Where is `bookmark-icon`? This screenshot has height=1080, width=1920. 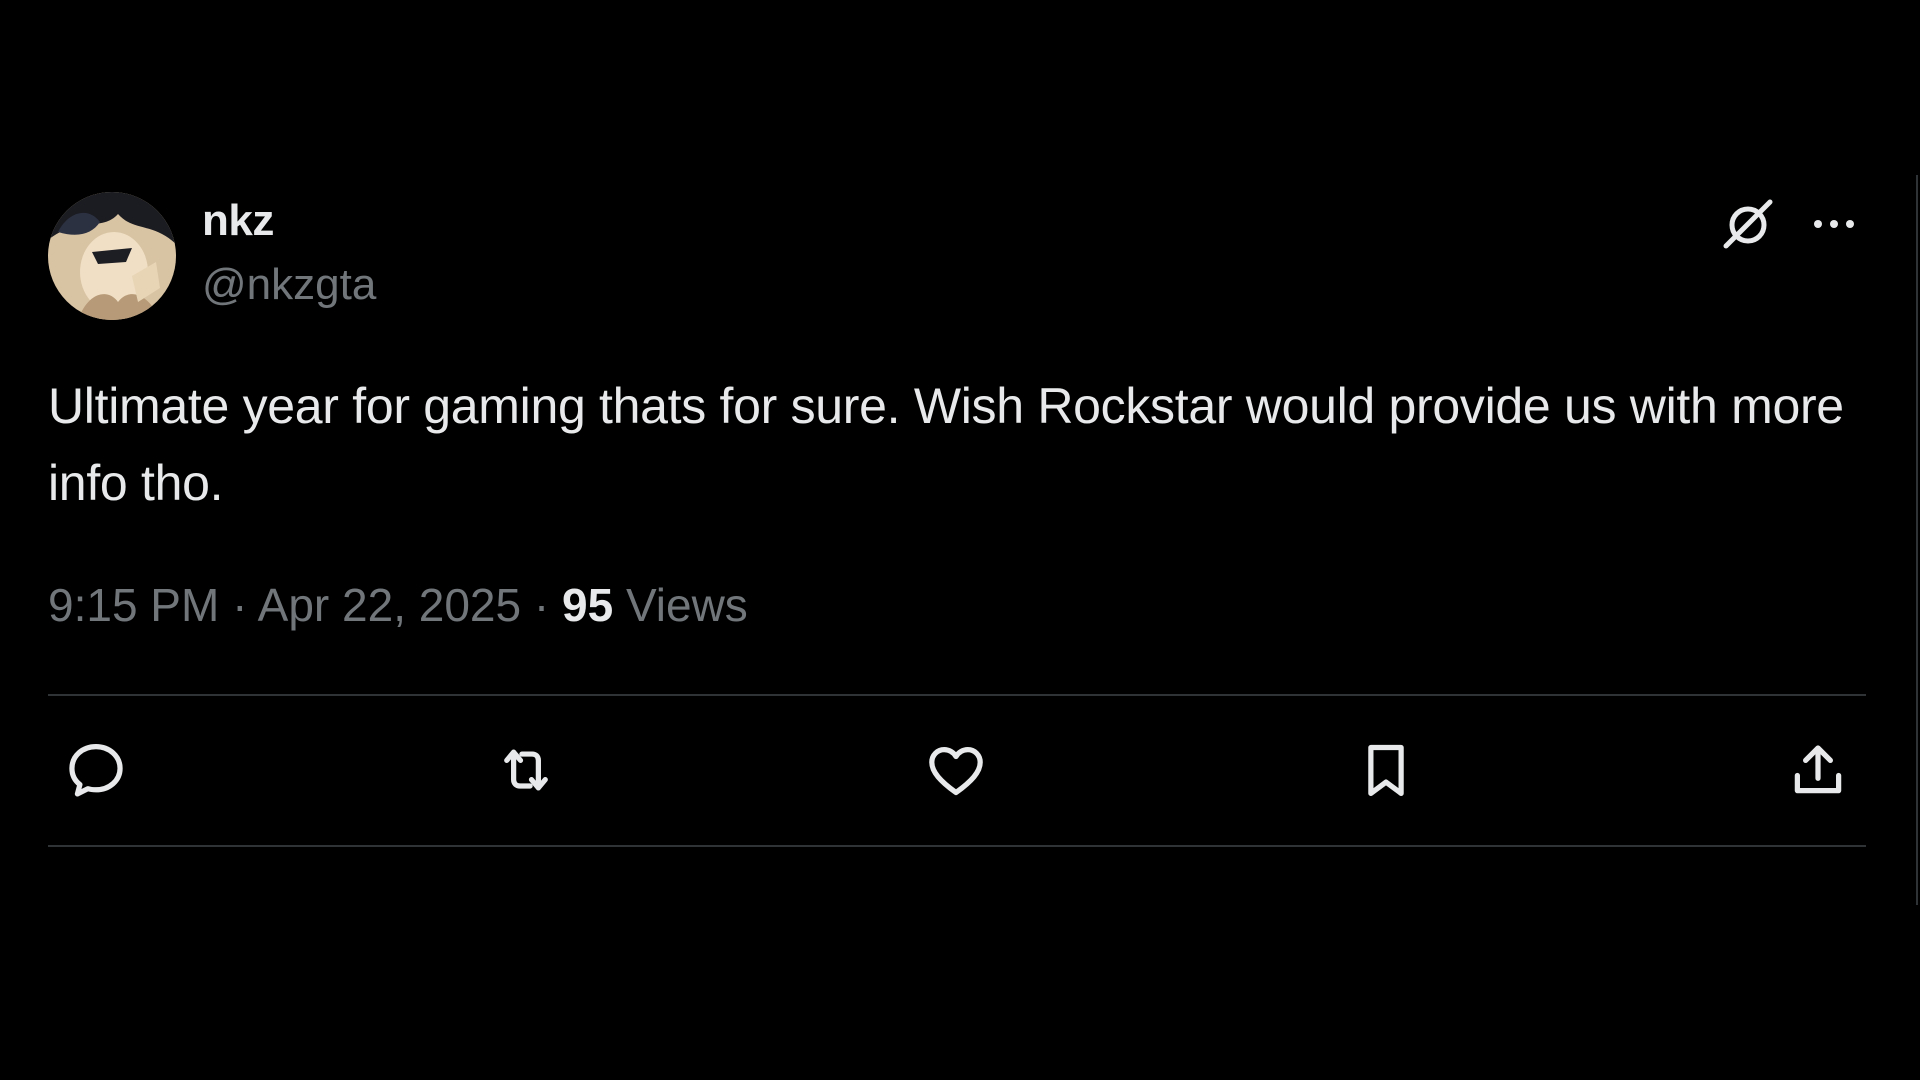 bookmark-icon is located at coordinates (1386, 770).